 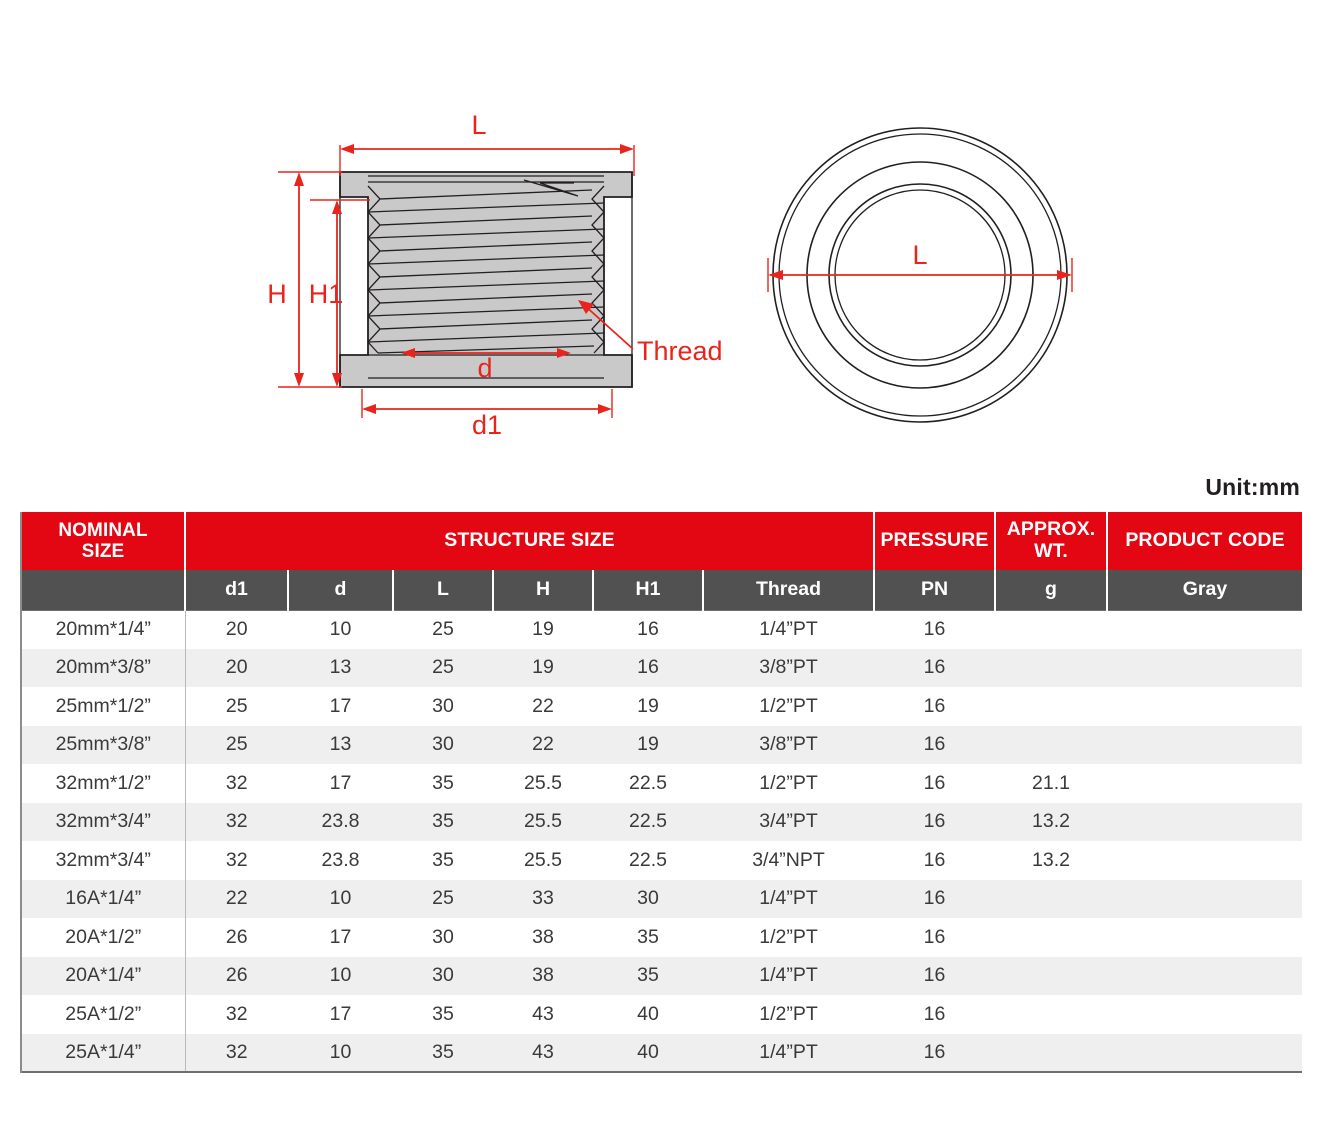 I want to click on cell-d1: 20, so click(x=236, y=629).